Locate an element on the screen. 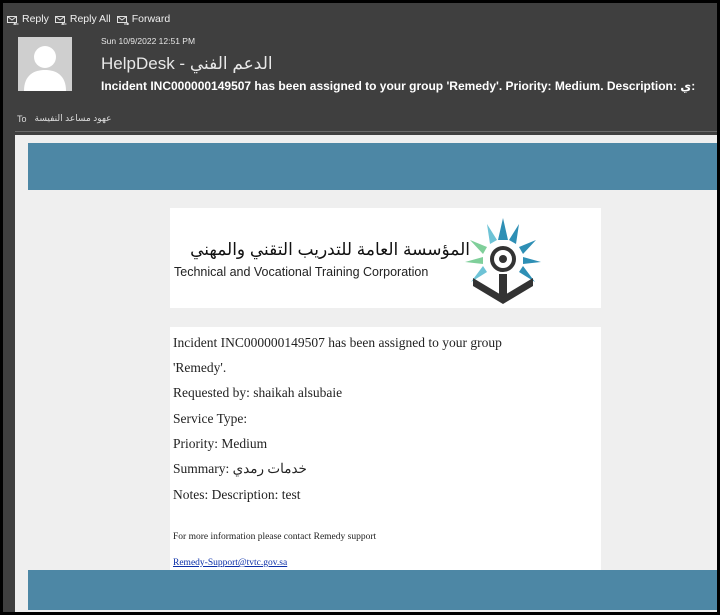  reply-all-icon is located at coordinates (60, 20).